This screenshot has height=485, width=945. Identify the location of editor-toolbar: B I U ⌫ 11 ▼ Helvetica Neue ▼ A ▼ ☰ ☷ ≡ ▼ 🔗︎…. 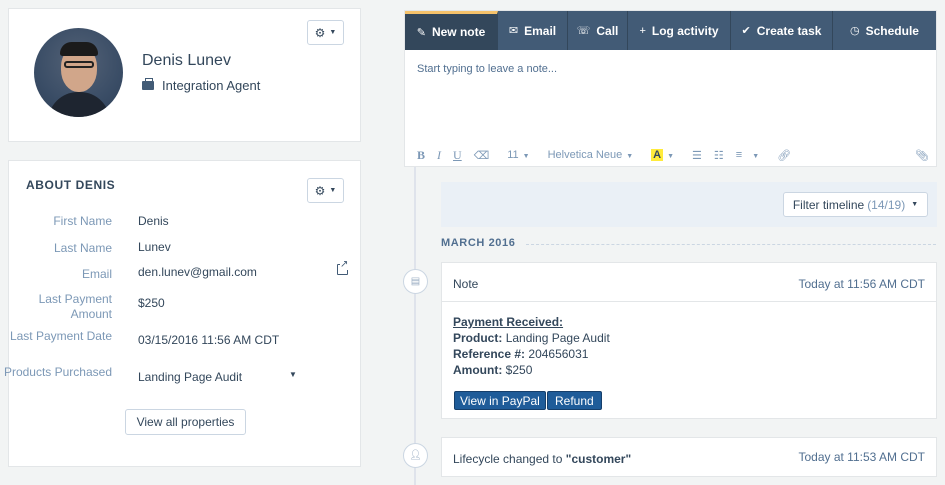
(673, 155).